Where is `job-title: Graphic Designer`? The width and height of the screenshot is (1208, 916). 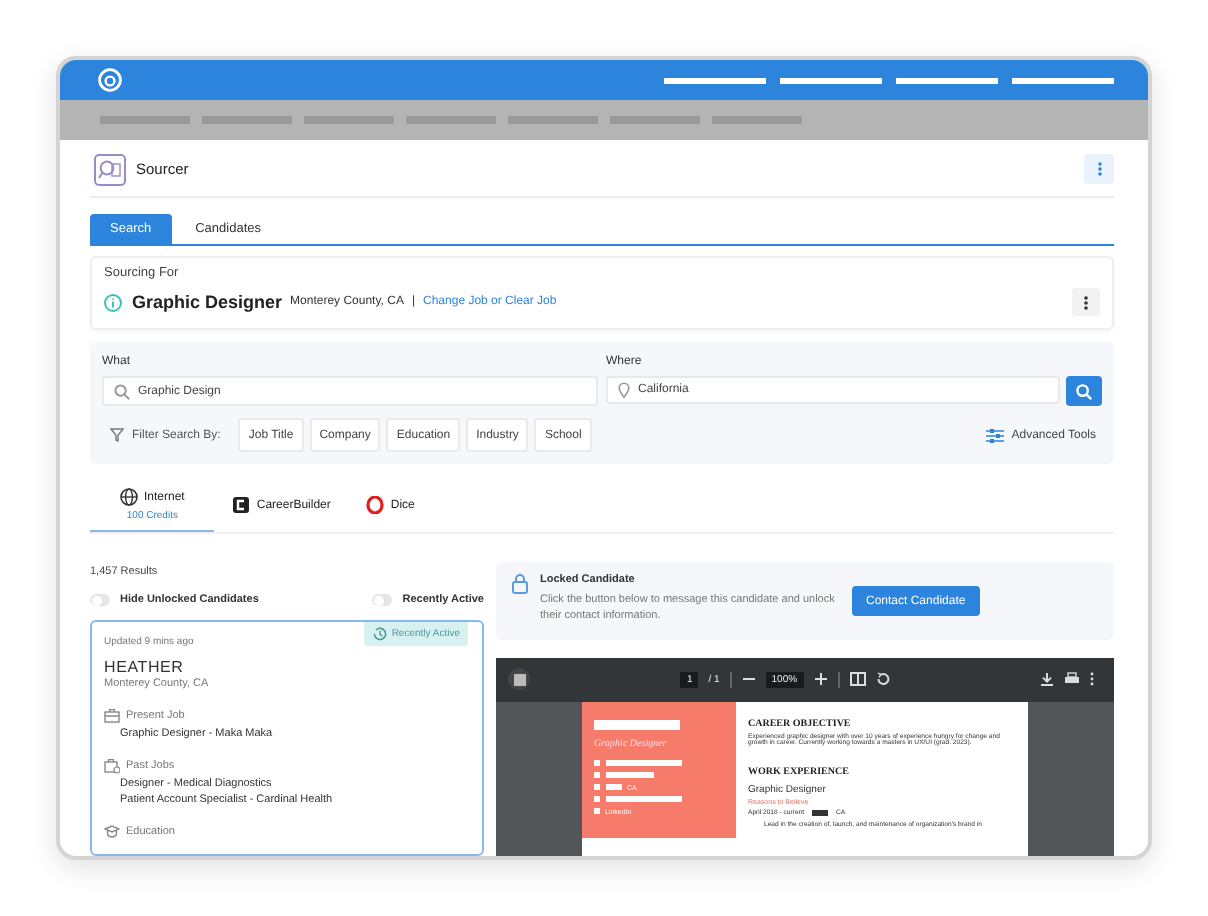
job-title: Graphic Designer is located at coordinates (207, 302).